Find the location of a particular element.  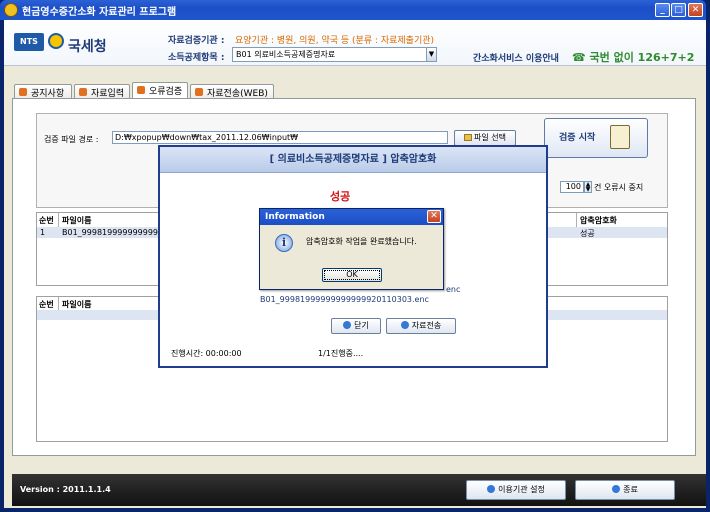

output-filename: B01_99981999999999999920110303.enc is located at coordinates (344, 299).